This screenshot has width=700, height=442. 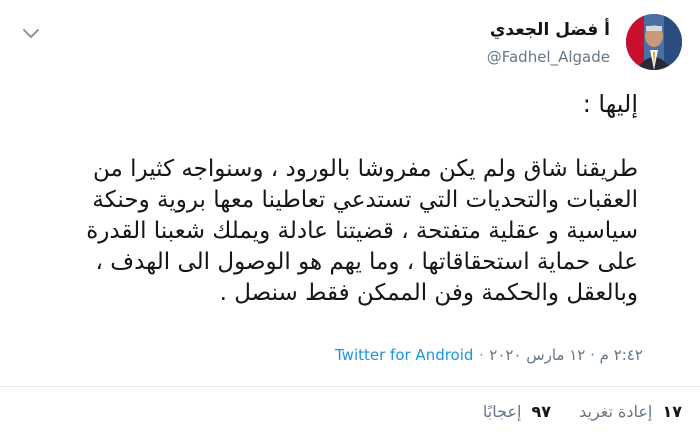 I want to click on divider, so click(x=350, y=386).